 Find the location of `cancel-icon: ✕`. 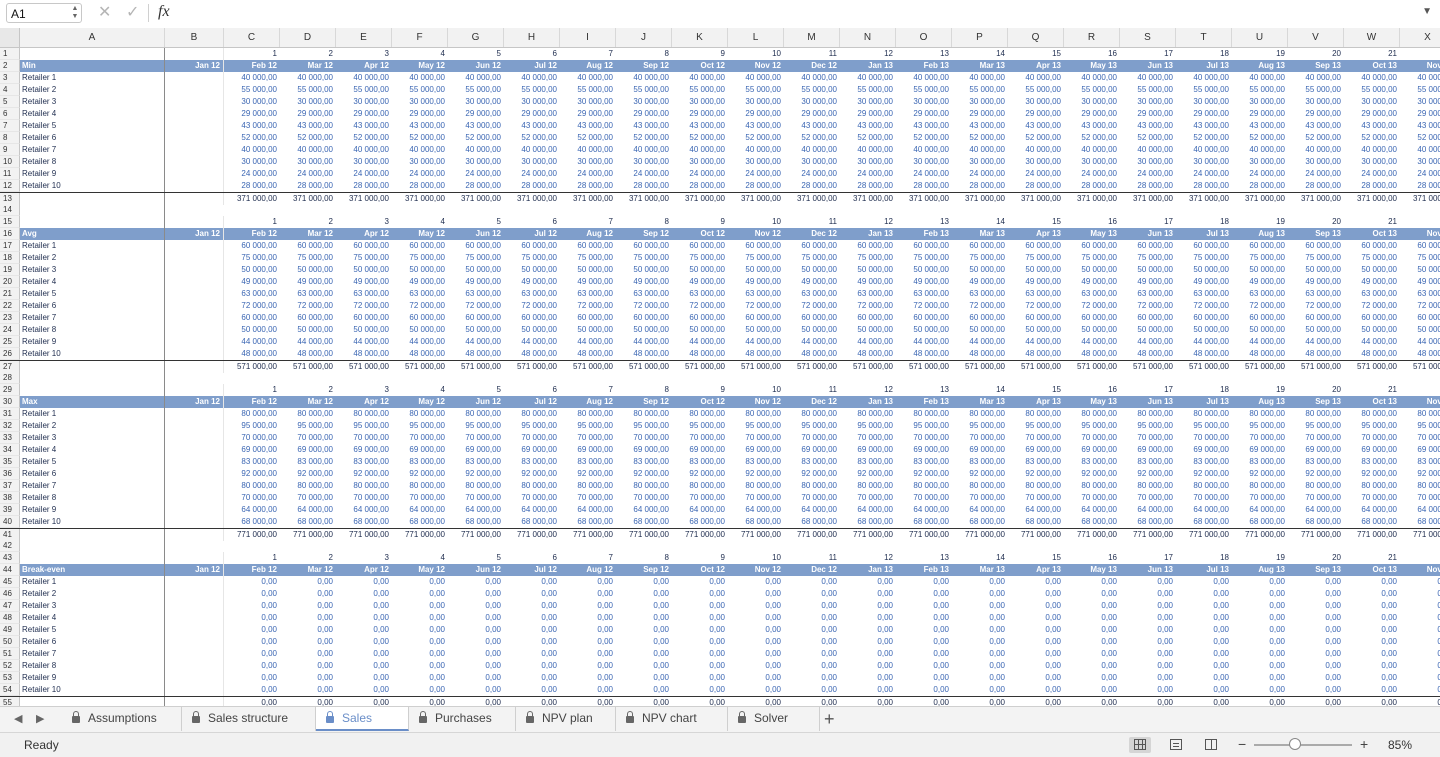

cancel-icon: ✕ is located at coordinates (104, 13).